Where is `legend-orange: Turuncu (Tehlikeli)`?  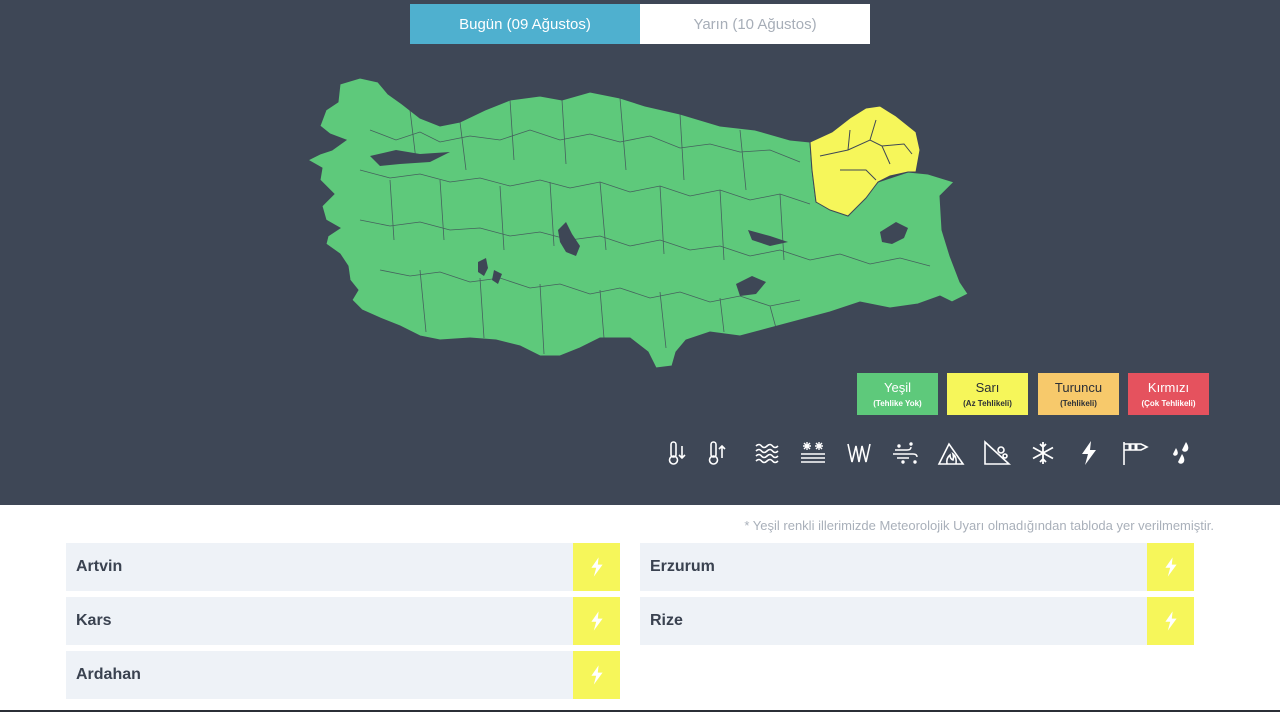 legend-orange: Turuncu (Tehlikeli) is located at coordinates (1078, 394).